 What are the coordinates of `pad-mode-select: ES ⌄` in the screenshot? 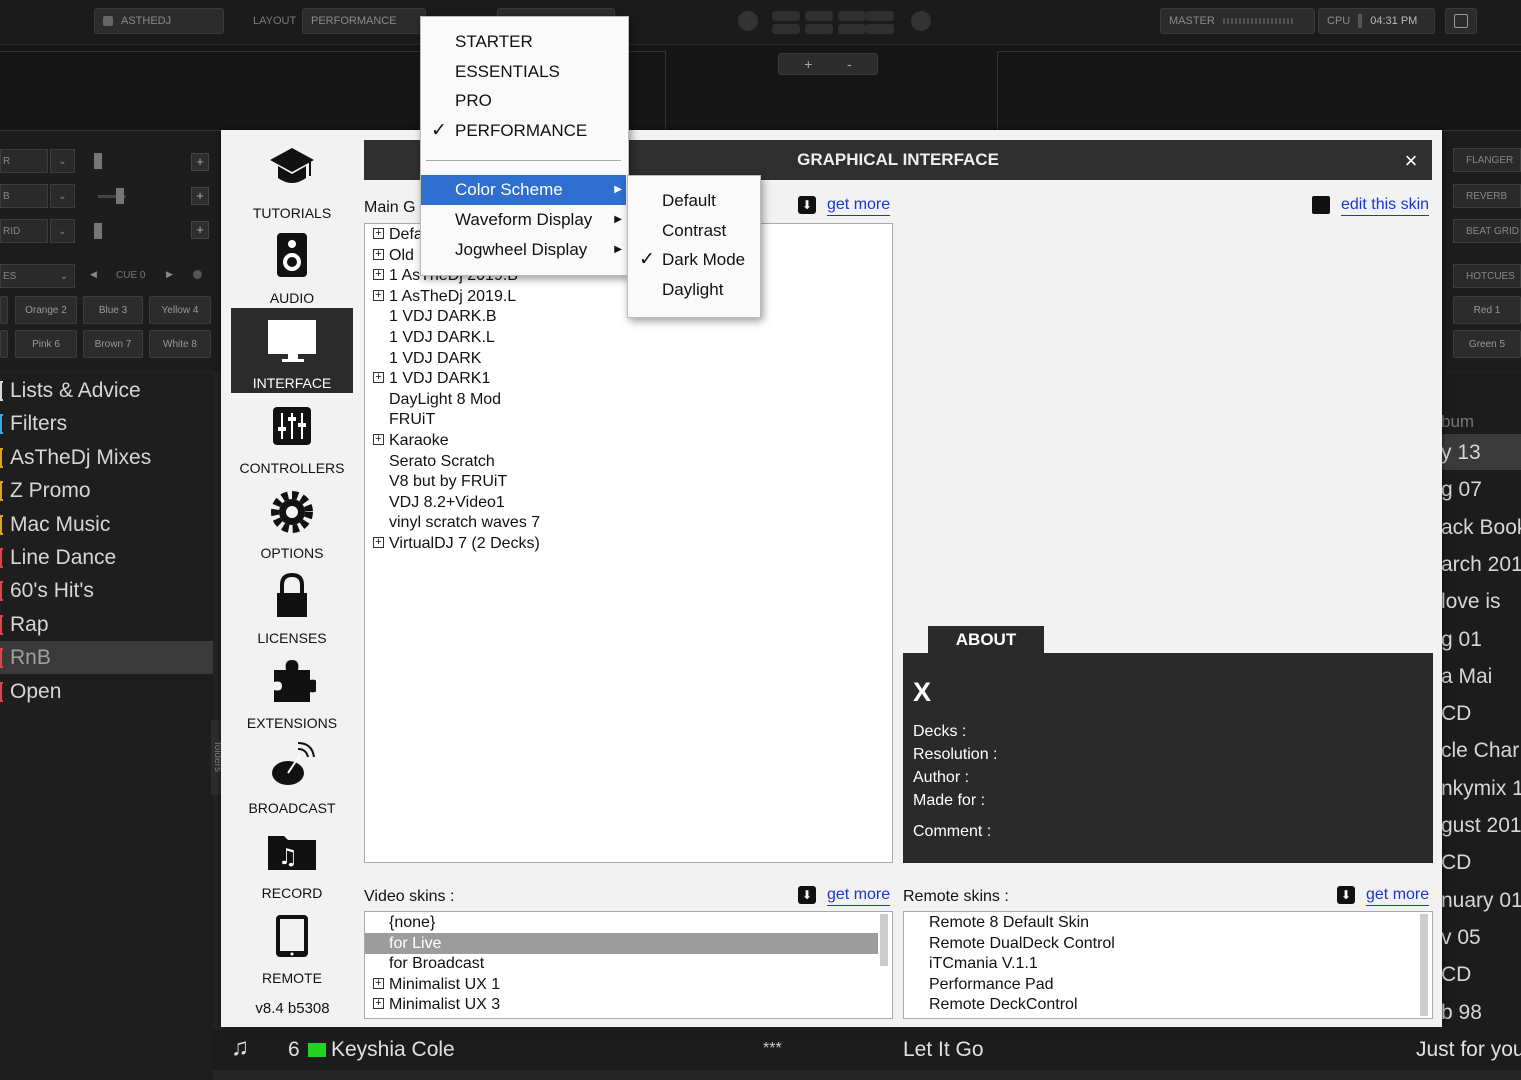 It's located at (37, 276).